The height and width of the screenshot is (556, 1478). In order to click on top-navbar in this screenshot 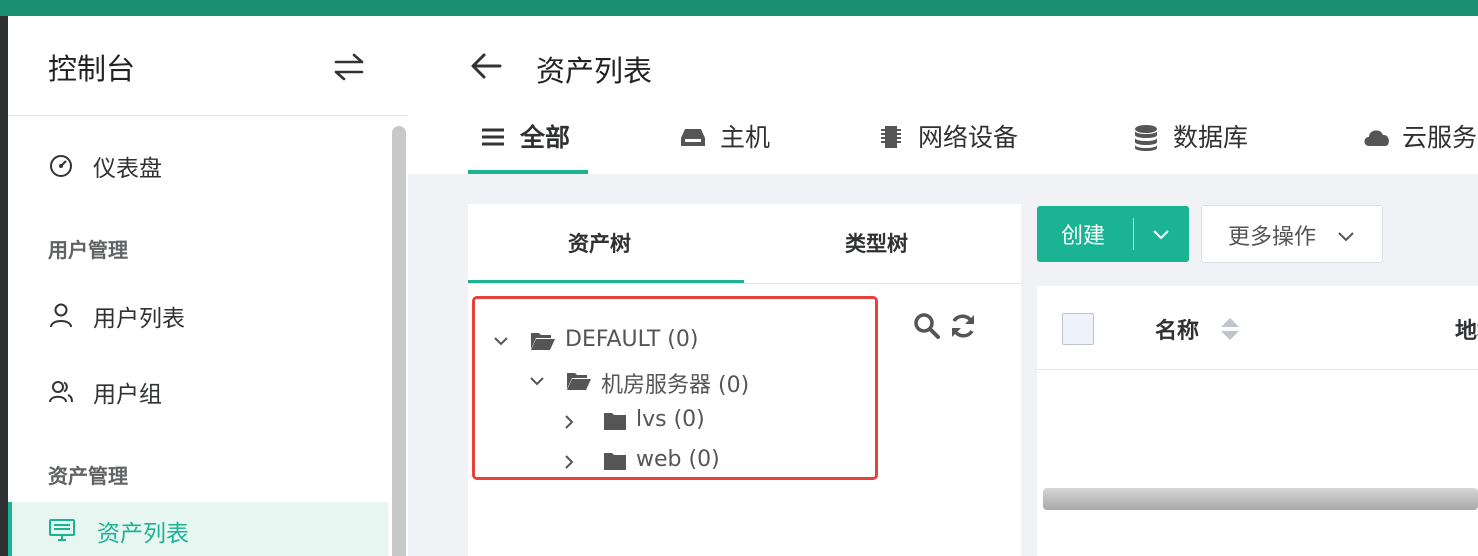, I will do `click(739, 8)`.